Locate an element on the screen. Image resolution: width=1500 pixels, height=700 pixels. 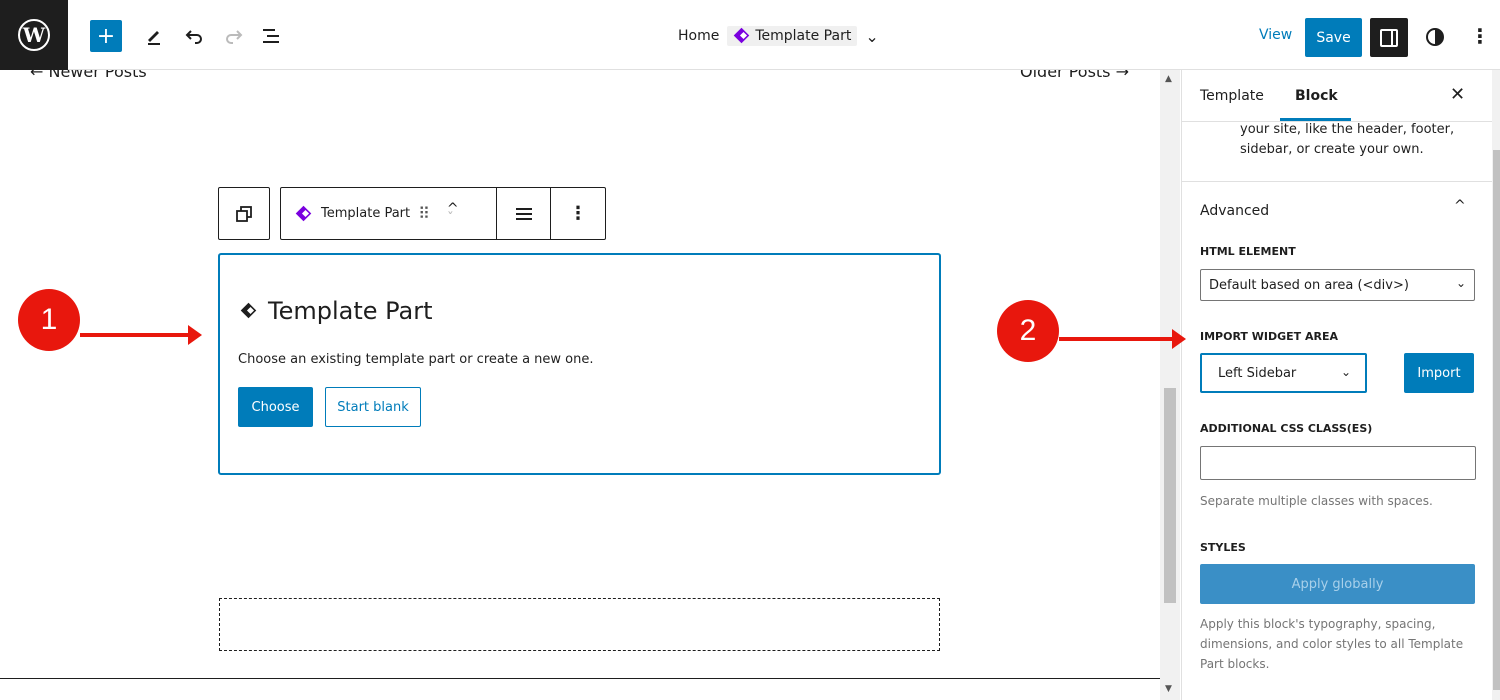
placeholder-title: Template Part is located at coordinates (335, 311).